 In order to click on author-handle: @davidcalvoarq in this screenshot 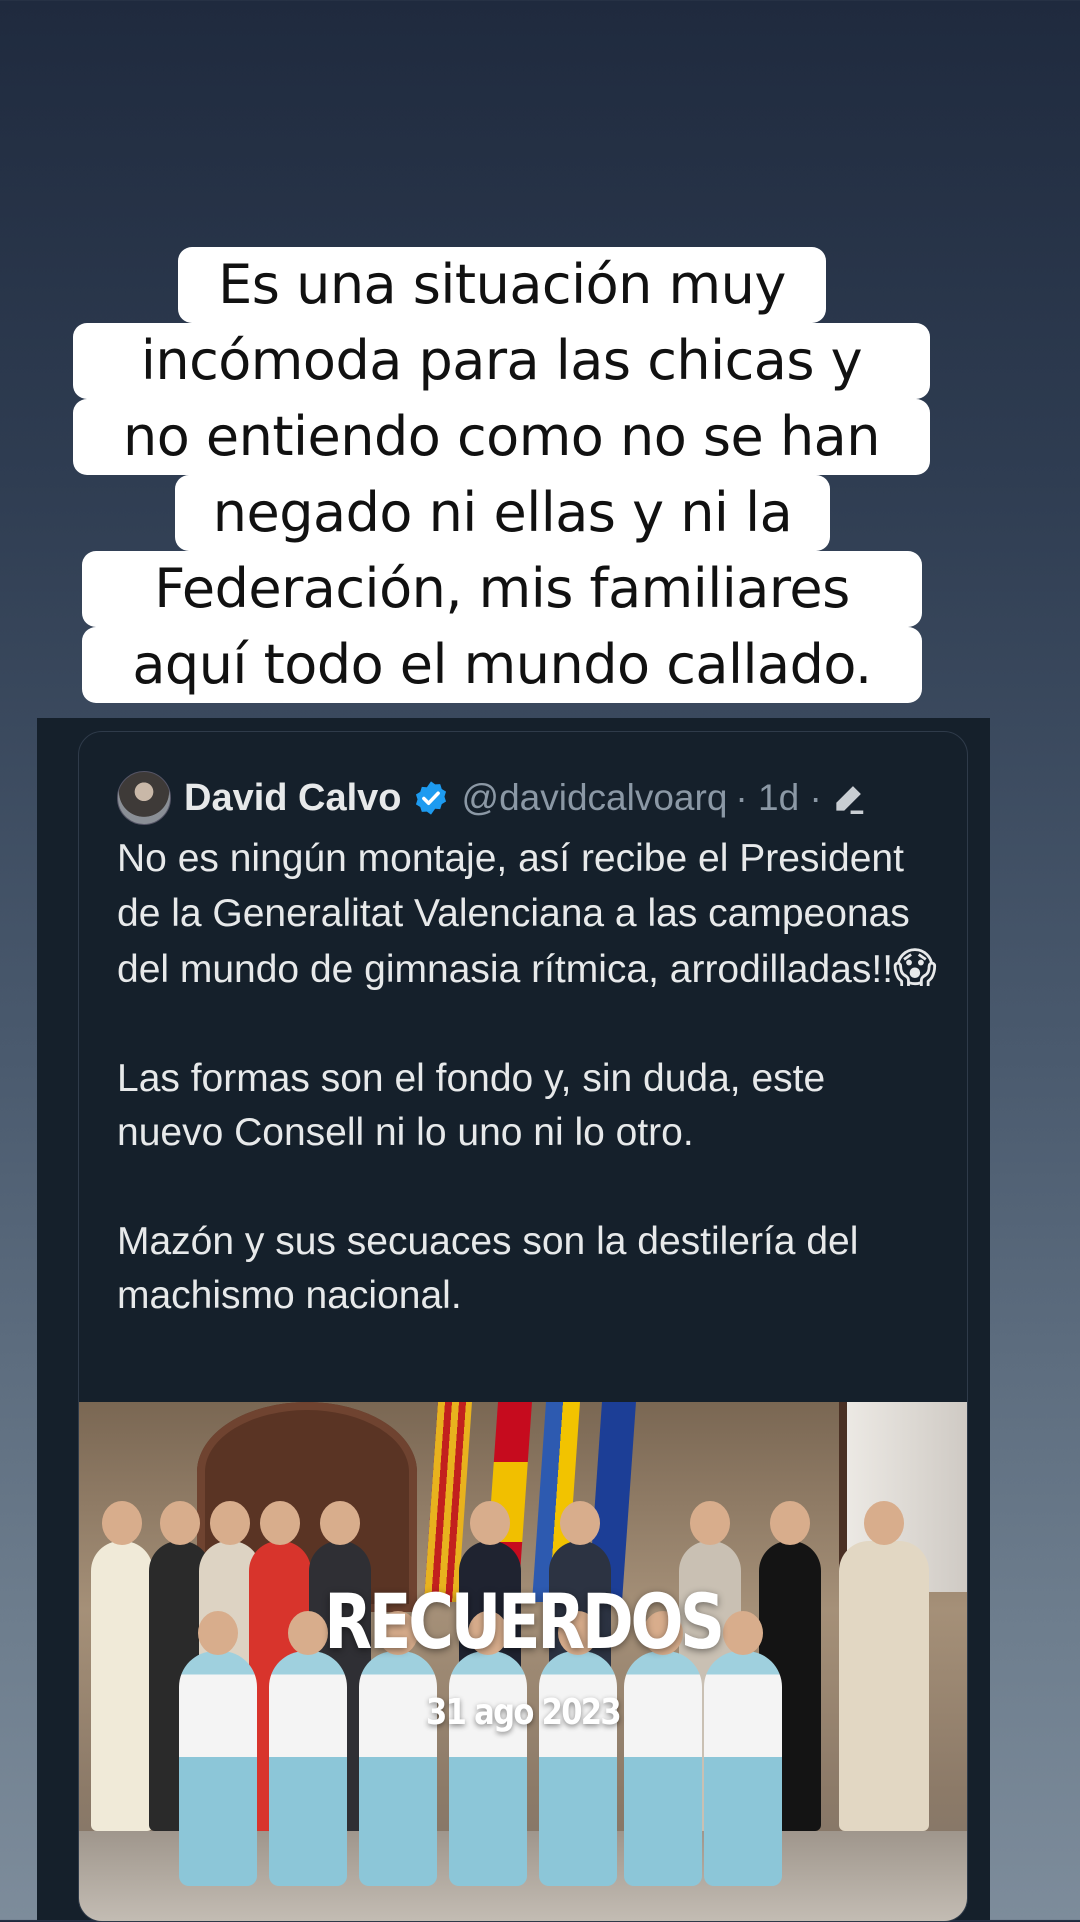, I will do `click(595, 798)`.